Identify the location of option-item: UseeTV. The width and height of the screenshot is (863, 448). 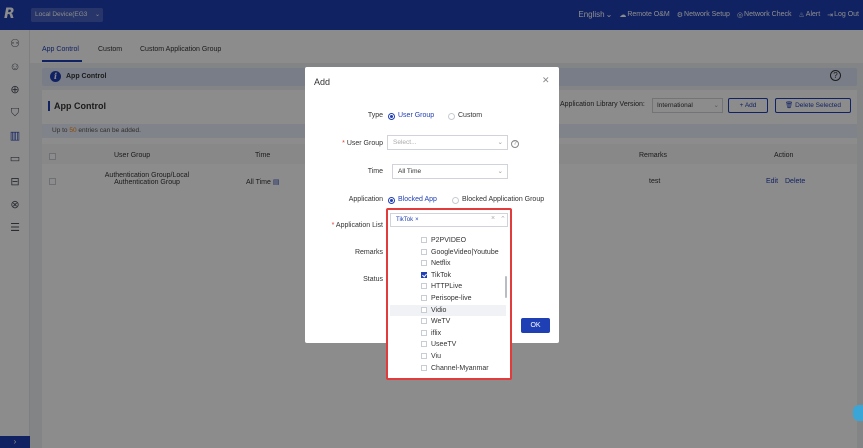
(448, 345).